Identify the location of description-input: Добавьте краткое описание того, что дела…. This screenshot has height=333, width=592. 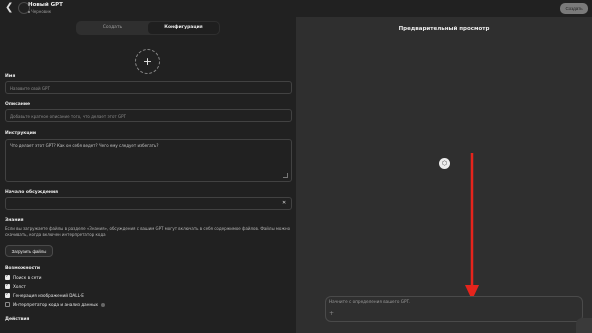
(148, 115).